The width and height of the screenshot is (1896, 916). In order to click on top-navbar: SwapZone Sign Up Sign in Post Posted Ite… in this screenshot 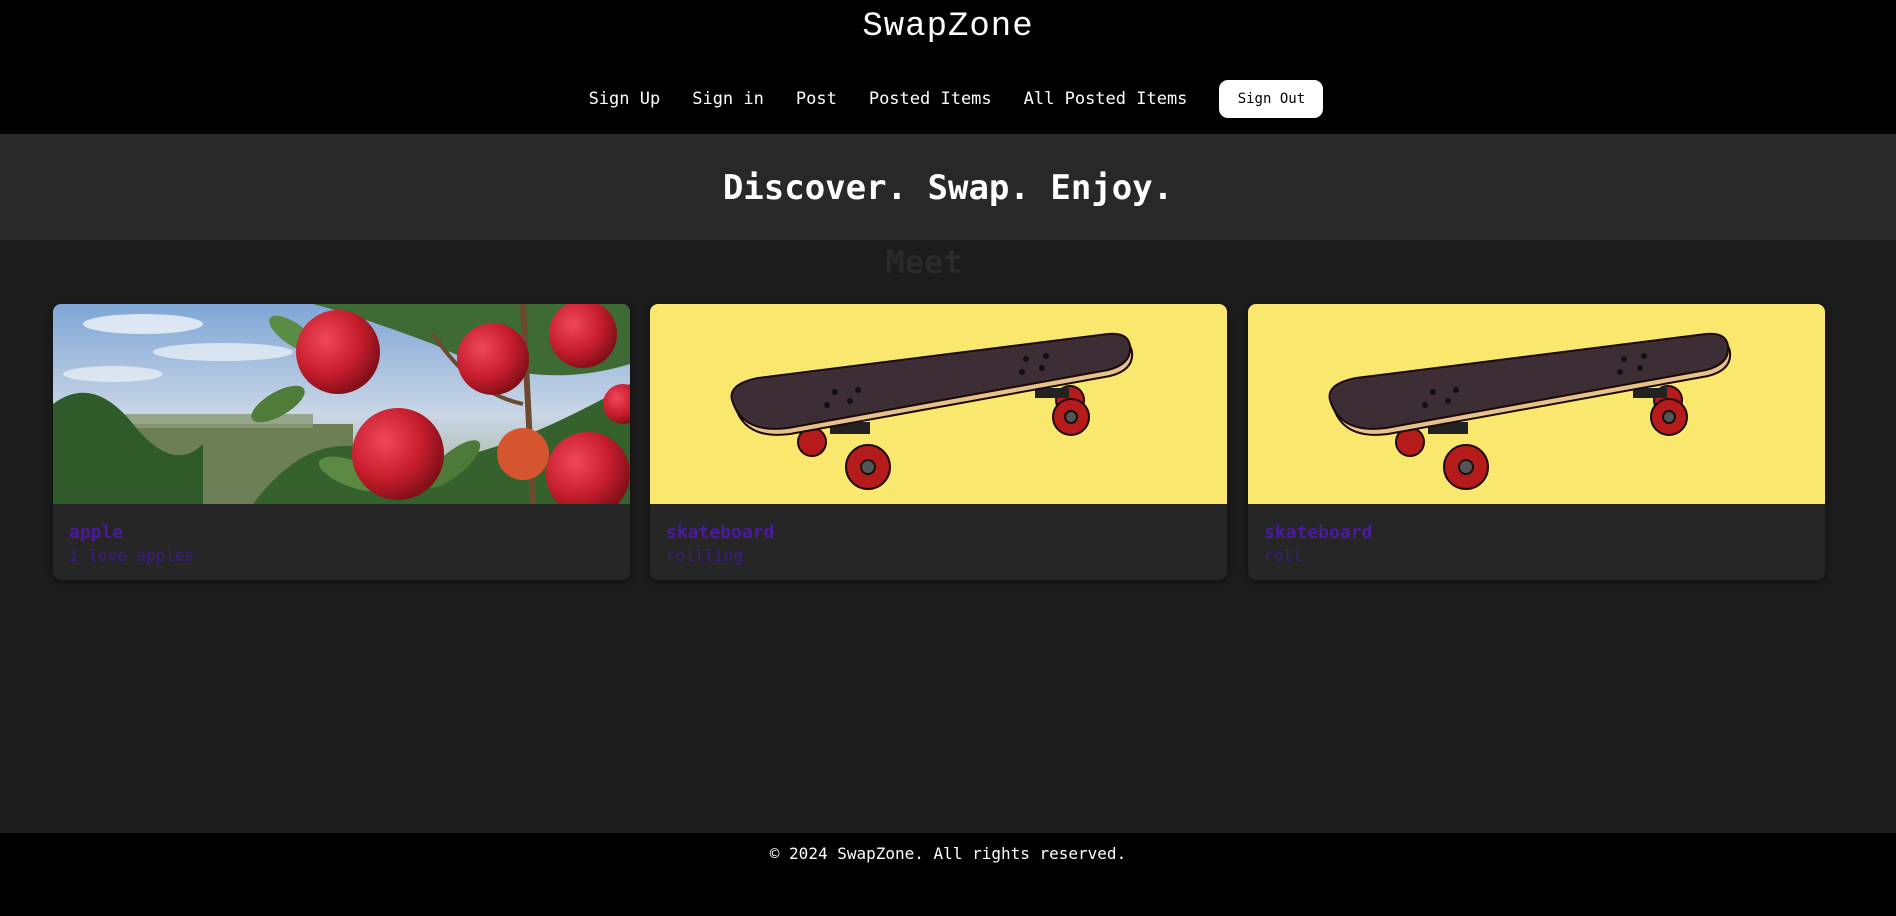, I will do `click(948, 67)`.